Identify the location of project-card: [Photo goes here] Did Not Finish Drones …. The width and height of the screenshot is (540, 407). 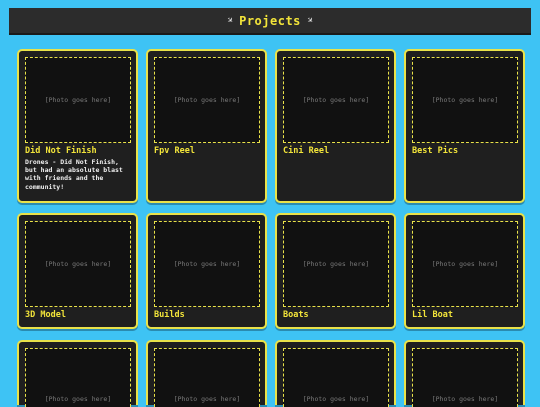
(77, 126).